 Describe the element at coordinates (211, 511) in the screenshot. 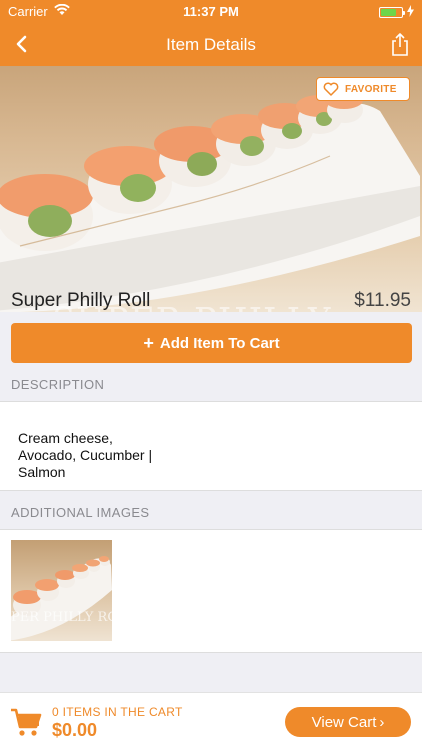

I see `additional-images-header: ADDITIONAL IMAGES` at that location.